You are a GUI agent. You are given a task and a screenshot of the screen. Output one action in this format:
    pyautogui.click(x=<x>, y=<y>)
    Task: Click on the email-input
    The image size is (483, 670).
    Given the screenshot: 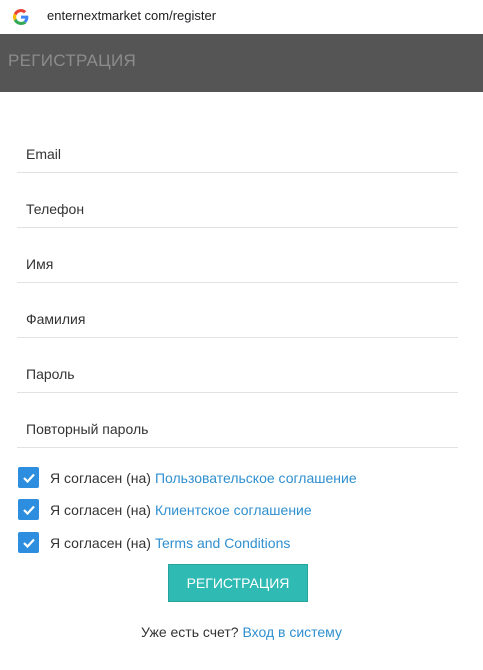 What is the action you would take?
    pyautogui.click(x=237, y=145)
    